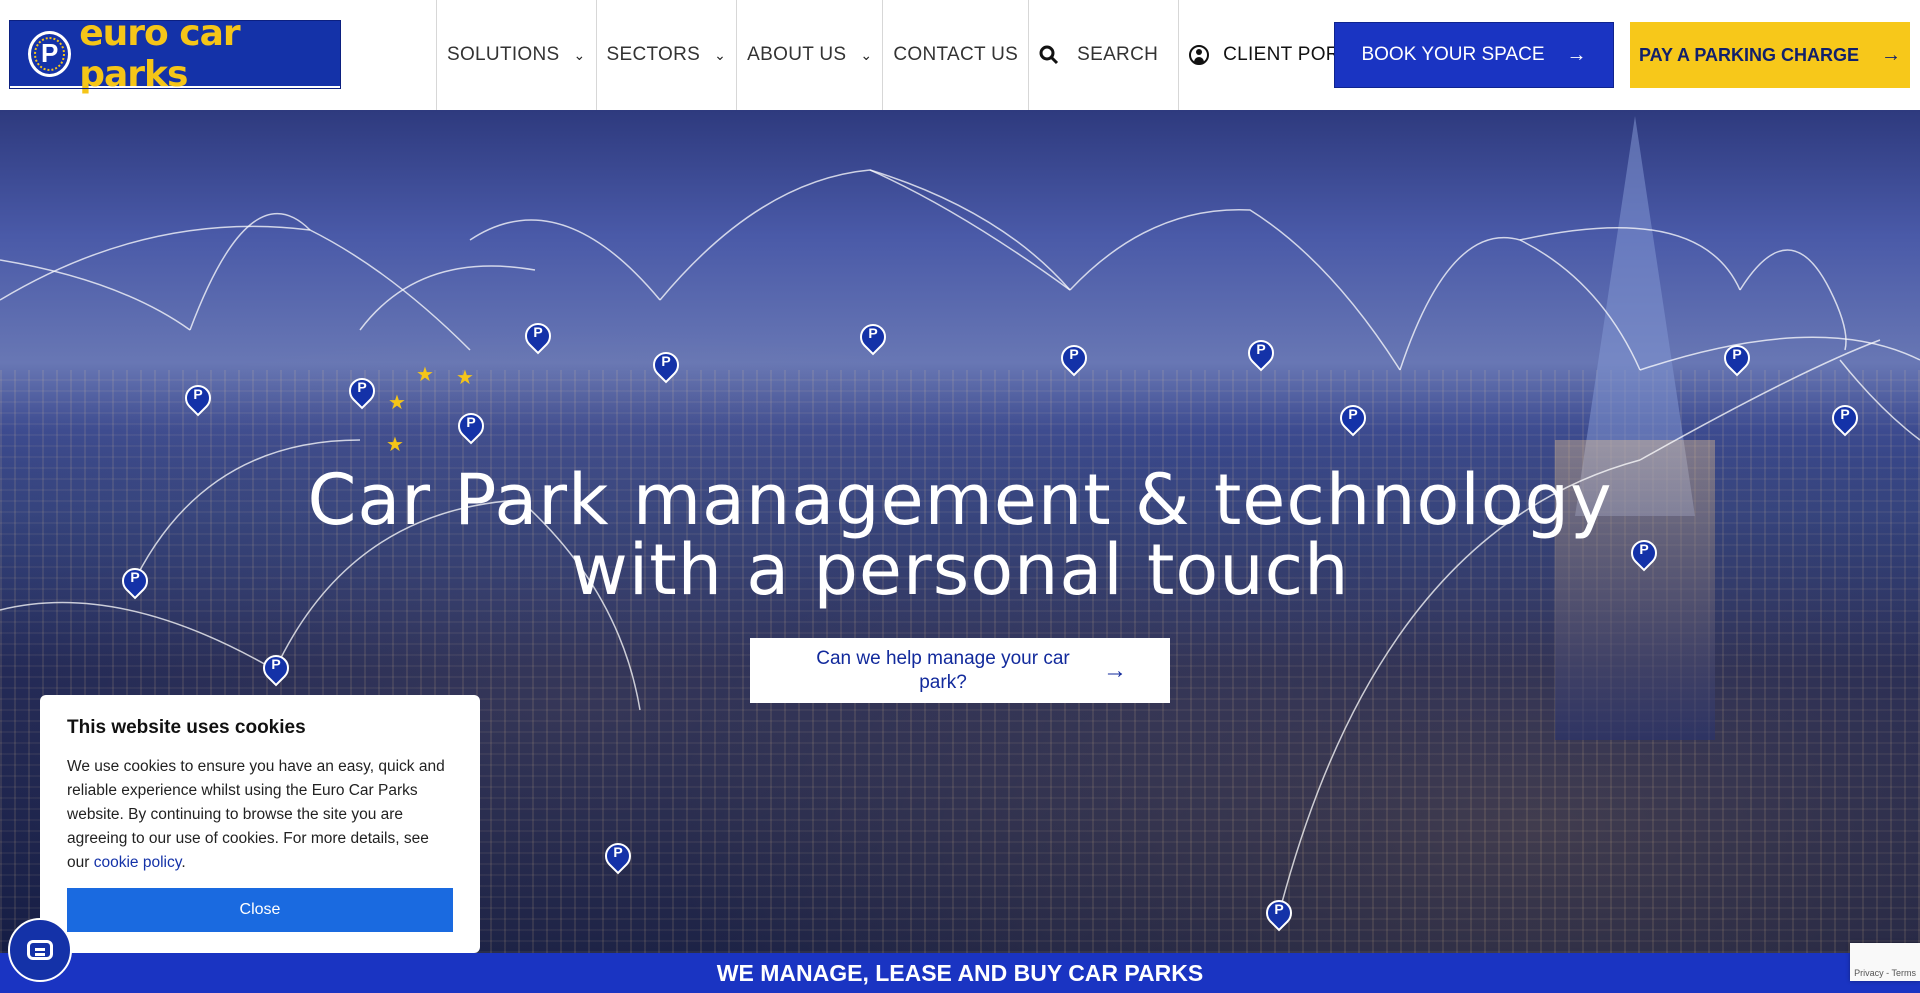 This screenshot has width=1920, height=993. I want to click on book-your-space-button: BOOK YOUR SPACE →, so click(1474, 55).